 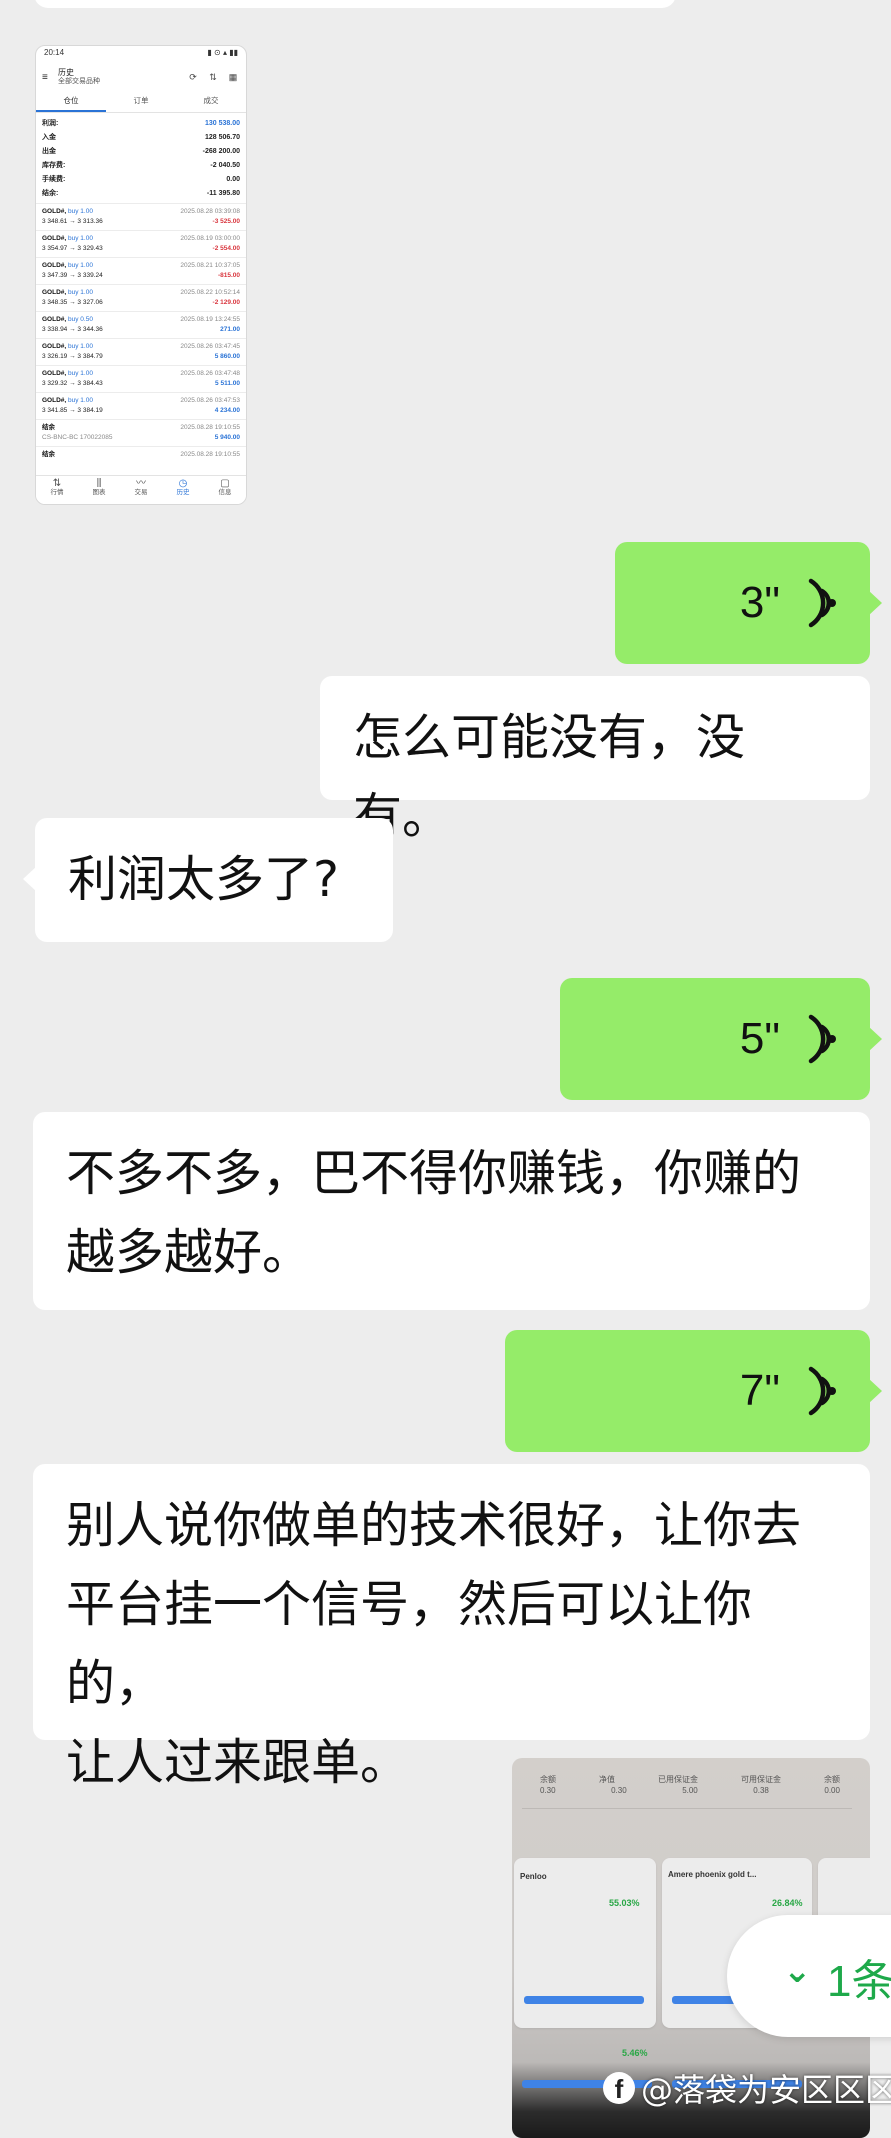 What do you see at coordinates (595, 760) in the screenshot?
I see `chat-message-bubble: 怎么可能没有，没有。` at bounding box center [595, 760].